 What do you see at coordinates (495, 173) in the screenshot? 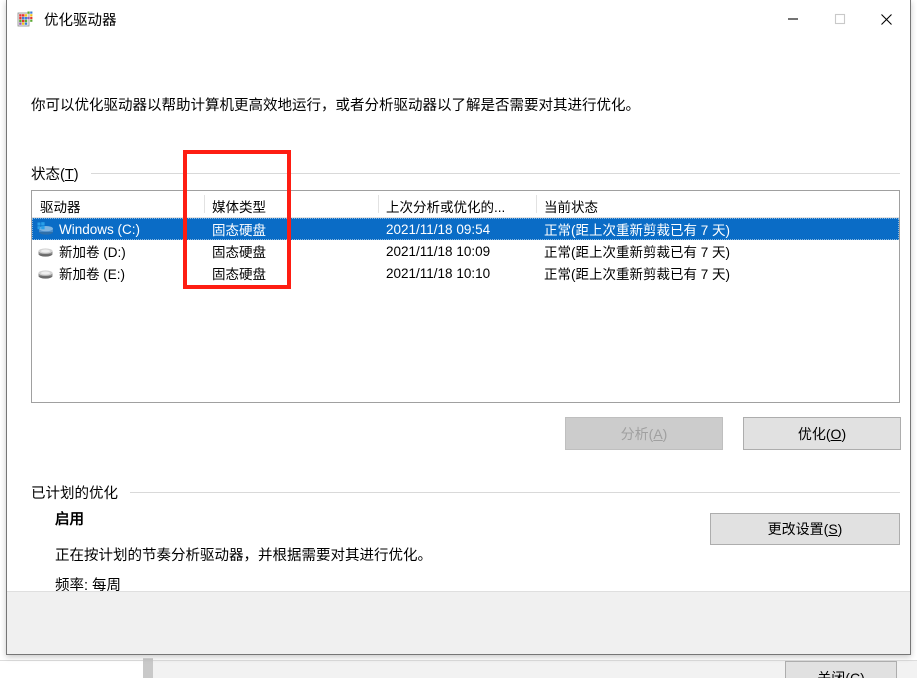
I see `status-group-rule` at bounding box center [495, 173].